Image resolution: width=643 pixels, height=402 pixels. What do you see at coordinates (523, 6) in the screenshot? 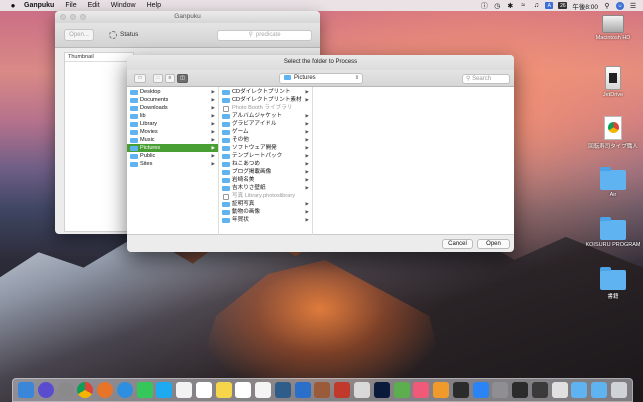
I see `wifi-icon: ≈` at bounding box center [523, 6].